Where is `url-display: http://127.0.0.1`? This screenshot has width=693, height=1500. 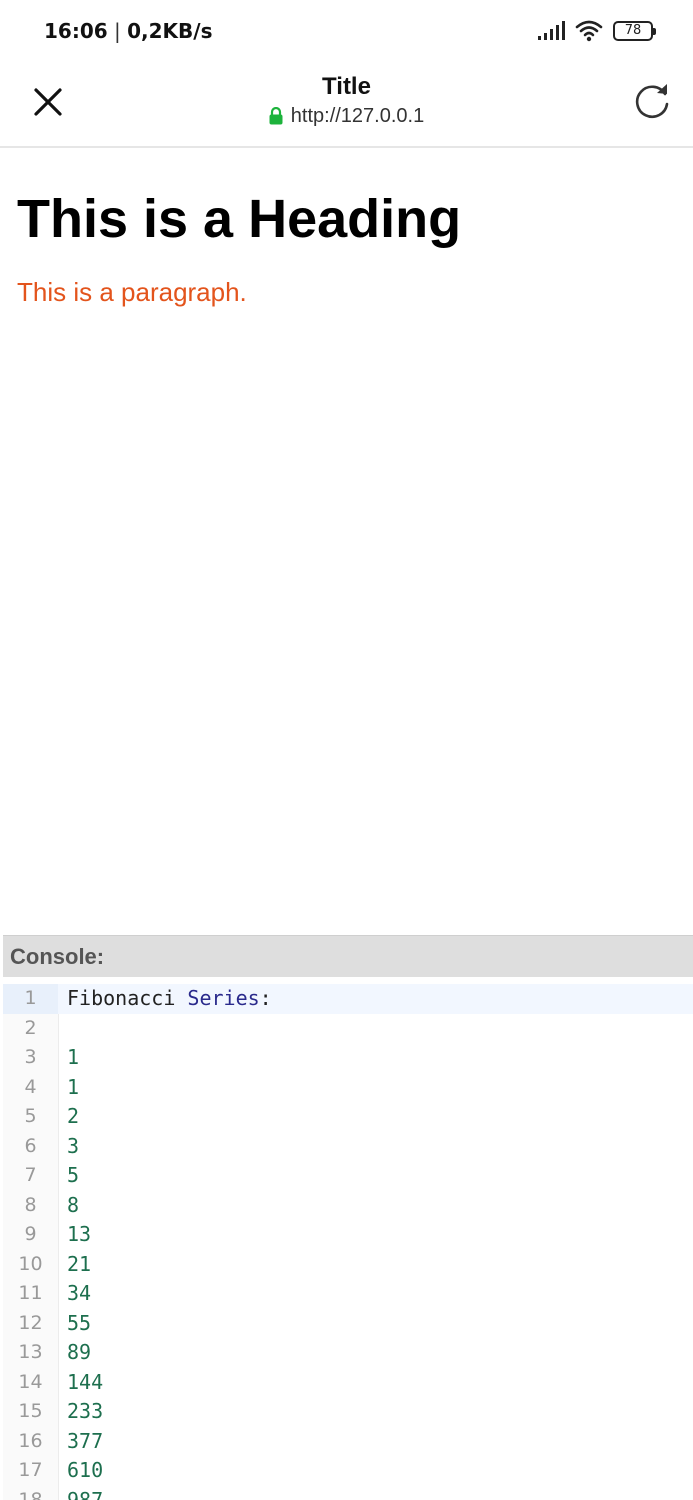
url-display: http://127.0.0.1 is located at coordinates (346, 116).